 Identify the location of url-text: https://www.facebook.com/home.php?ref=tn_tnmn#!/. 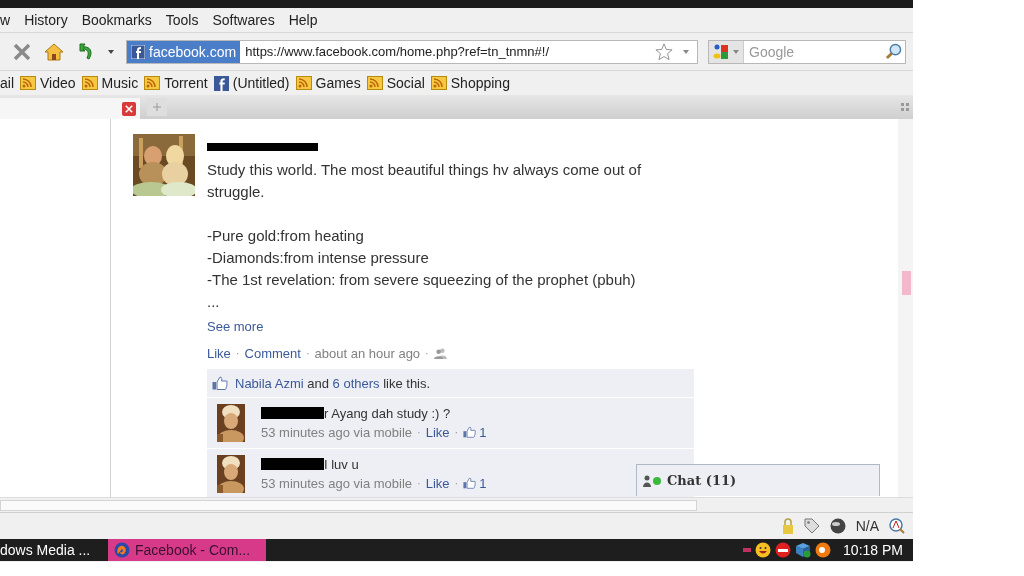
(397, 51).